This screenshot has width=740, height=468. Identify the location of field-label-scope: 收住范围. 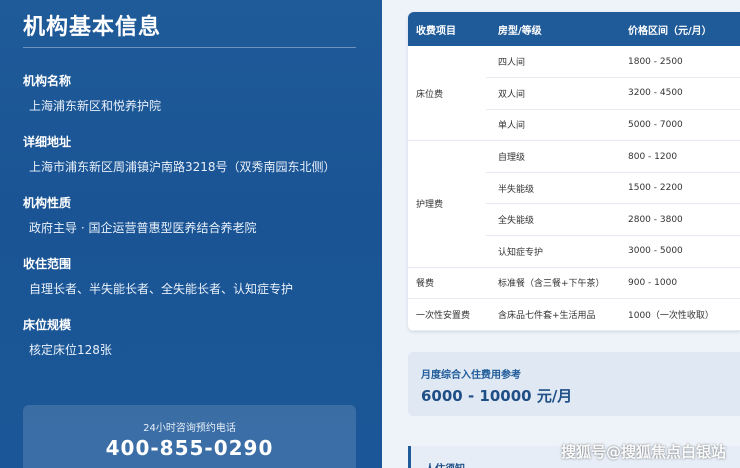
(47, 264).